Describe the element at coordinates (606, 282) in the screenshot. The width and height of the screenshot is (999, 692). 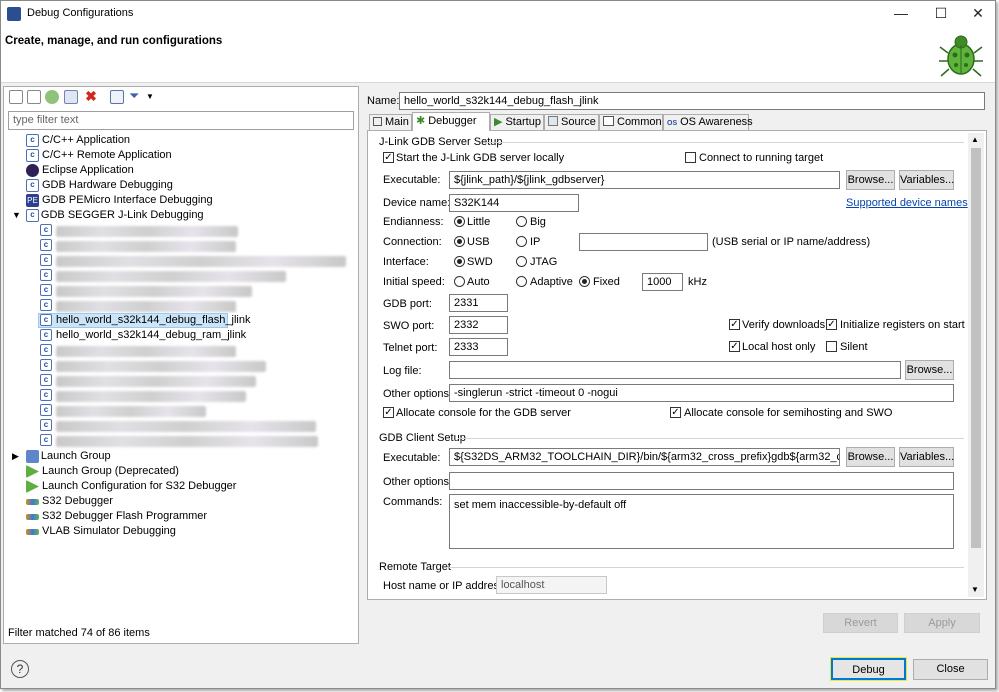
I see `fixed-label: Fixed` at that location.